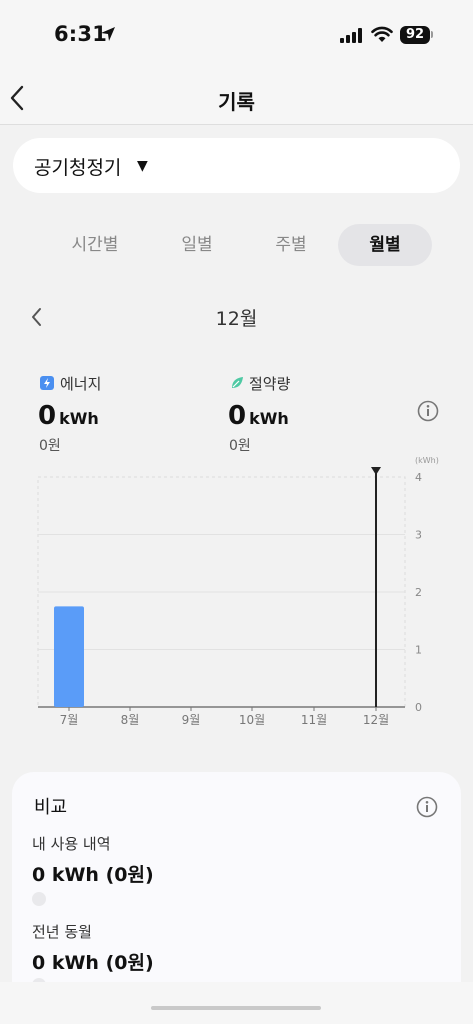 The width and height of the screenshot is (473, 1024). I want to click on compare-info-icon, so click(427, 807).